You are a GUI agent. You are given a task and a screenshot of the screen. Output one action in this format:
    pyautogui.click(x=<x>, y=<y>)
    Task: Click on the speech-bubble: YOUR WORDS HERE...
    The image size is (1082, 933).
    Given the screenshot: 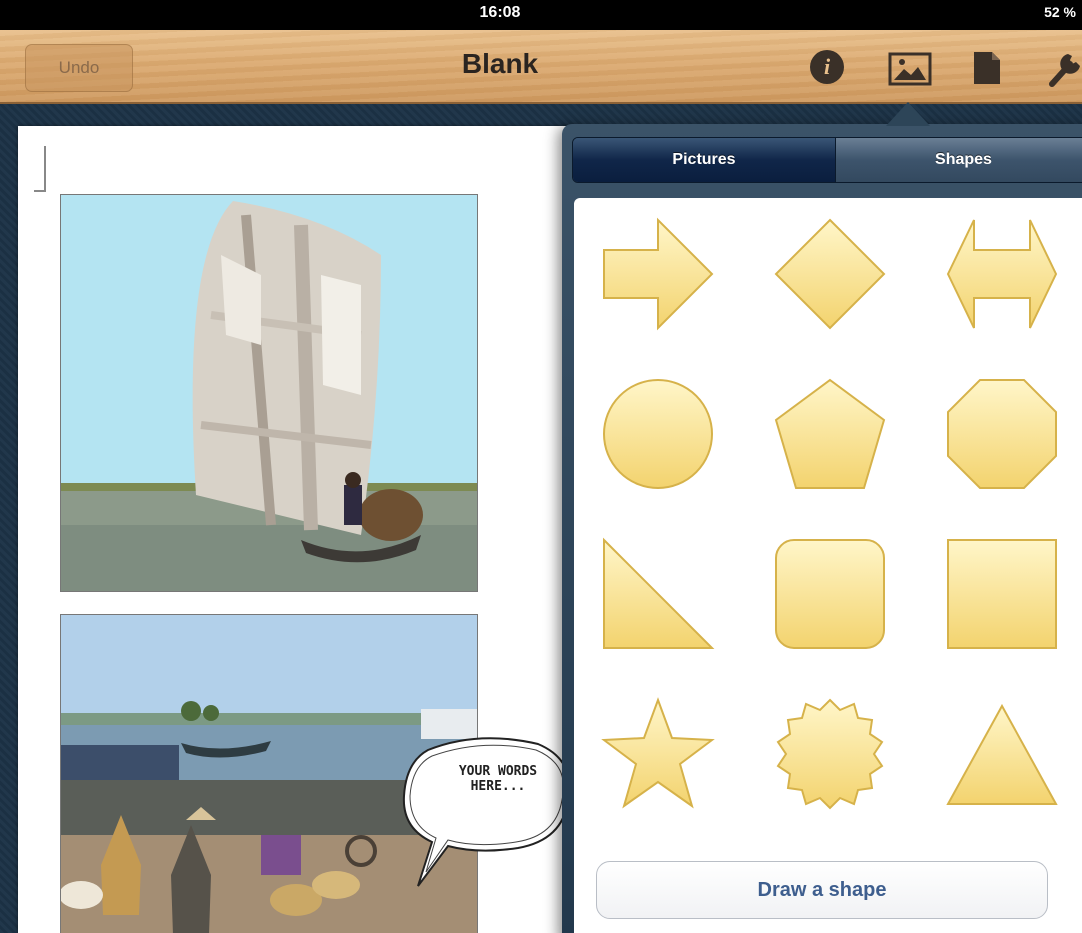 What is the action you would take?
    pyautogui.click(x=488, y=810)
    